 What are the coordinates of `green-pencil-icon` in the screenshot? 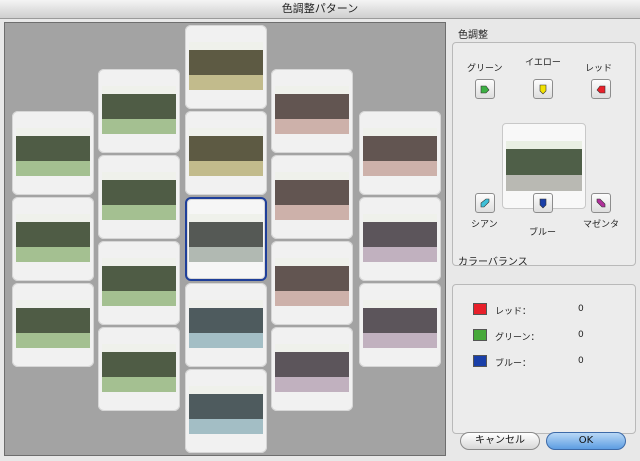 It's located at (485, 89).